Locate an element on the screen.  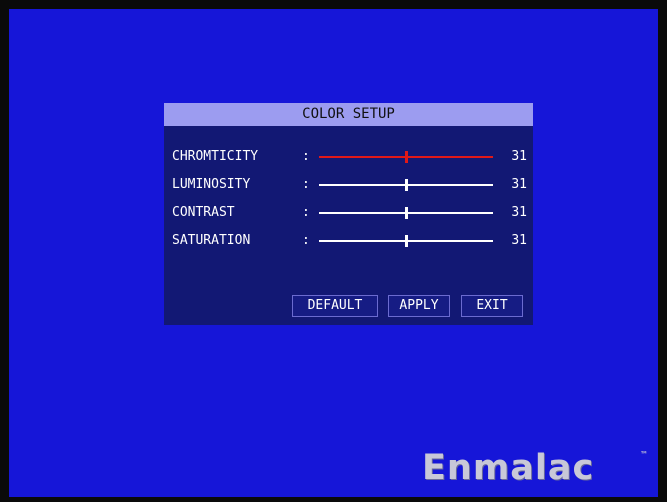
setting-row-saturation: SATURATION : 31 is located at coordinates (349, 241).